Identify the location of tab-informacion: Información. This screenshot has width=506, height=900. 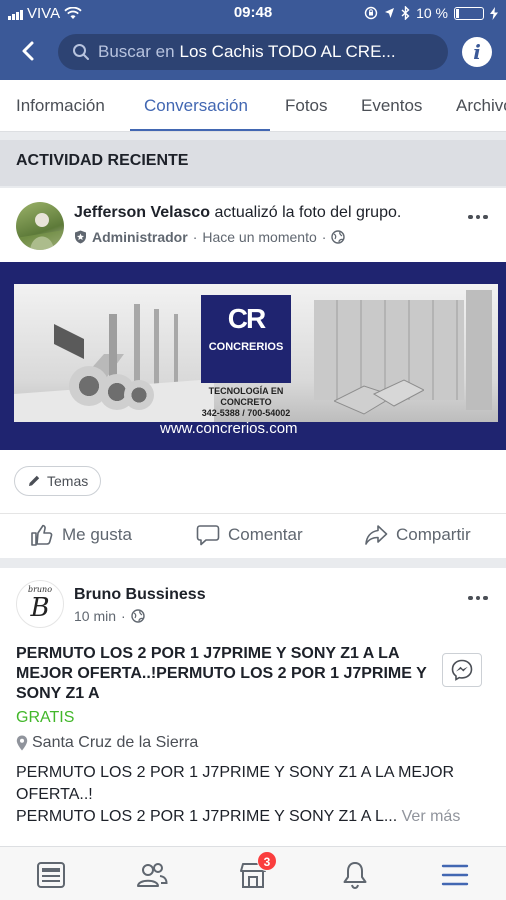
(60, 106).